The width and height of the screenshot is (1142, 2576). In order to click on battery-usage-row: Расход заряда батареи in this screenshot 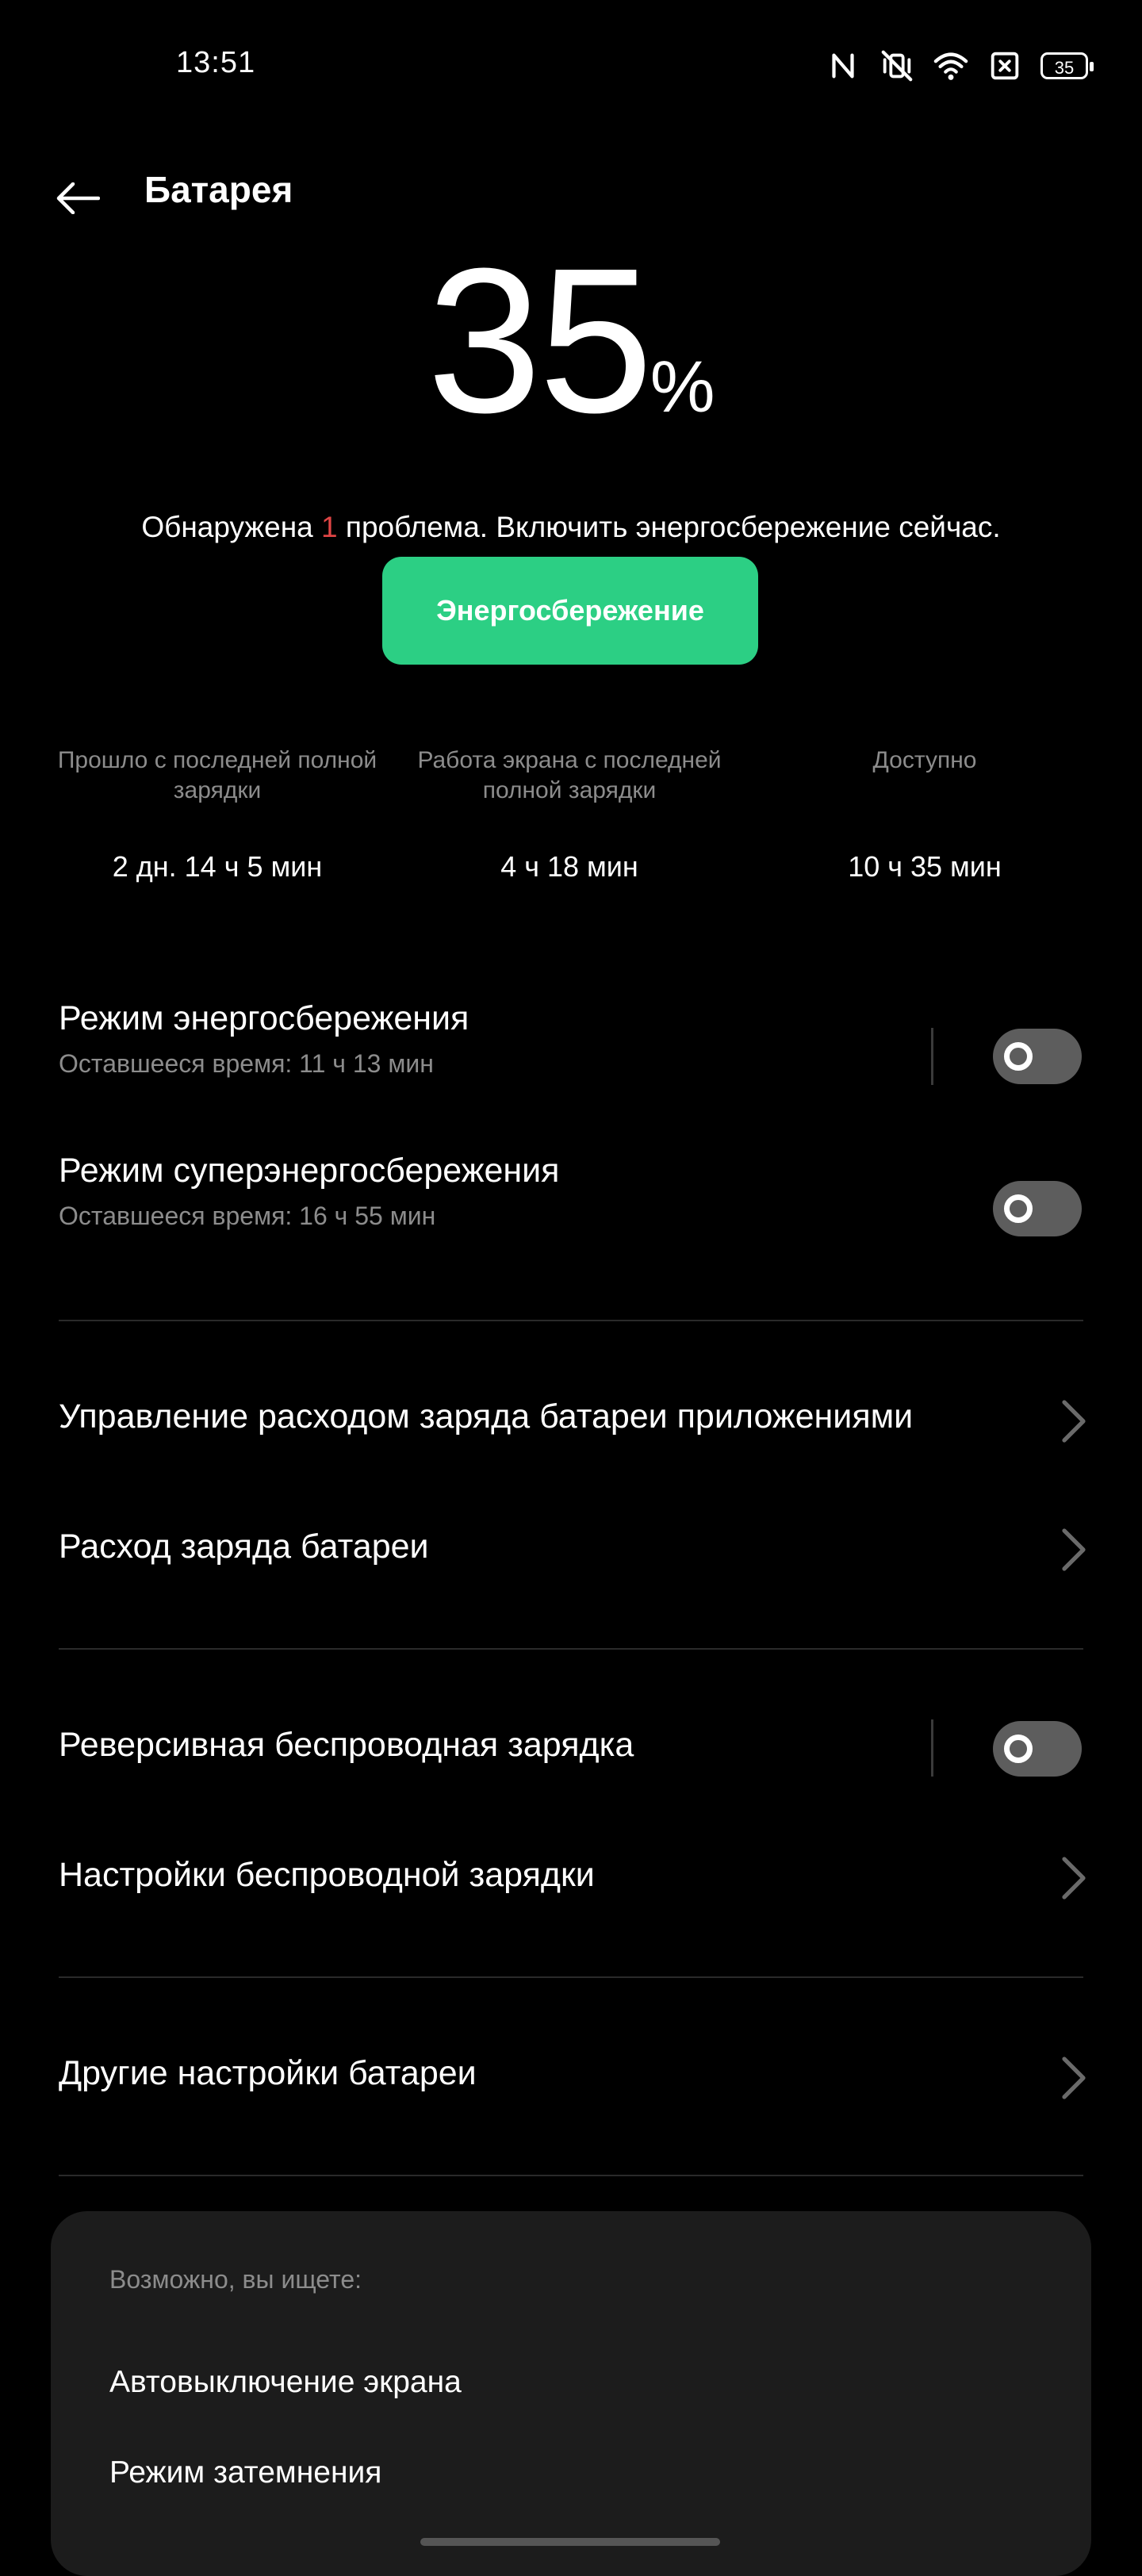, I will do `click(574, 1552)`.